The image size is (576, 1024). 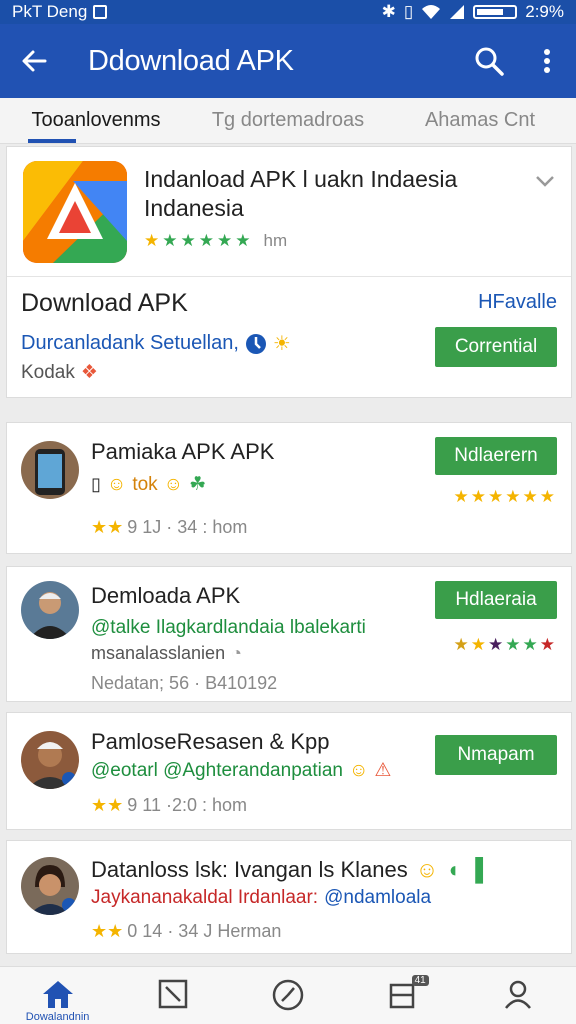 What do you see at coordinates (489, 61) in the screenshot?
I see `search-button` at bounding box center [489, 61].